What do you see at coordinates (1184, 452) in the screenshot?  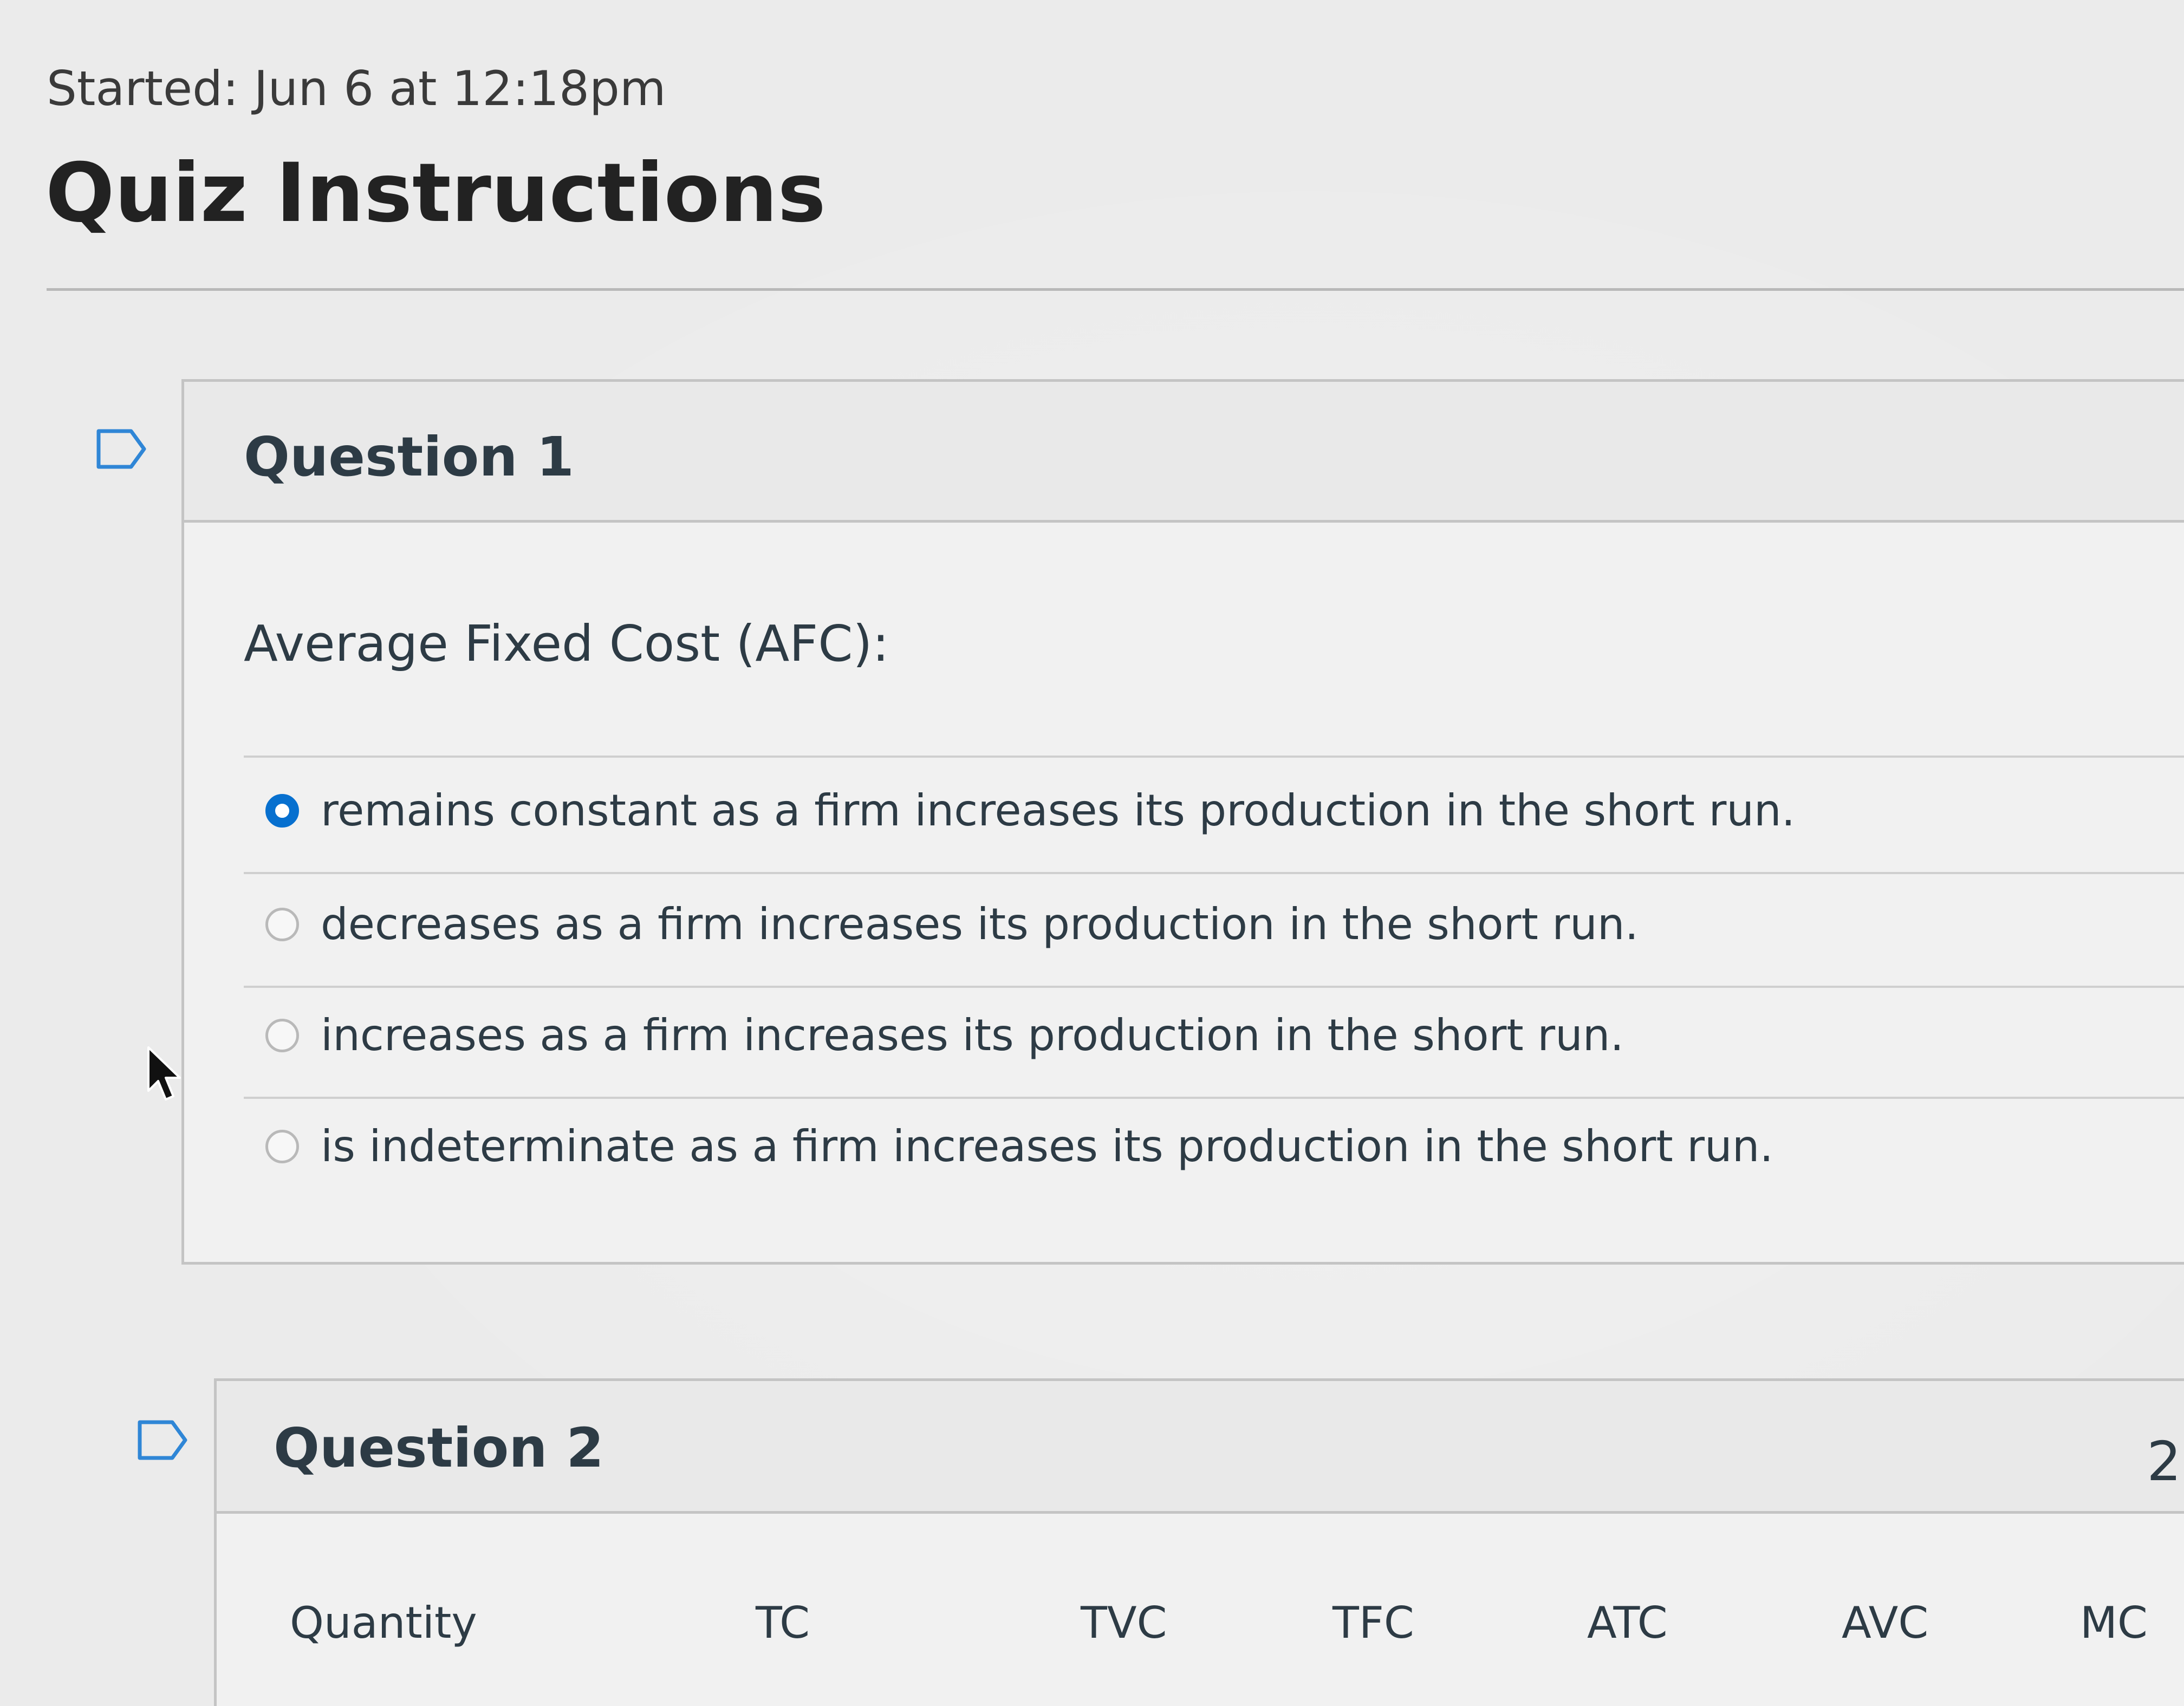 I see `question-header: Question 1` at bounding box center [1184, 452].